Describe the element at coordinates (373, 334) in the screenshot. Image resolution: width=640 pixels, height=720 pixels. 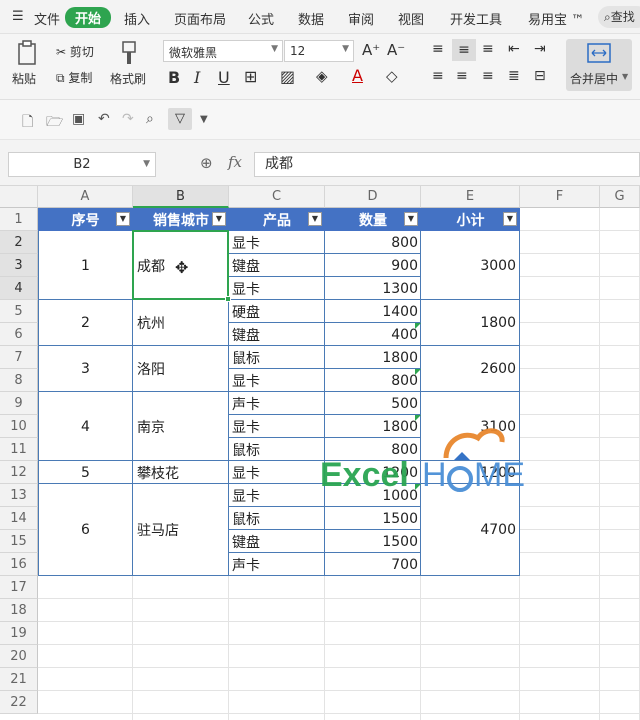
I see `cell-quantity: 400` at that location.